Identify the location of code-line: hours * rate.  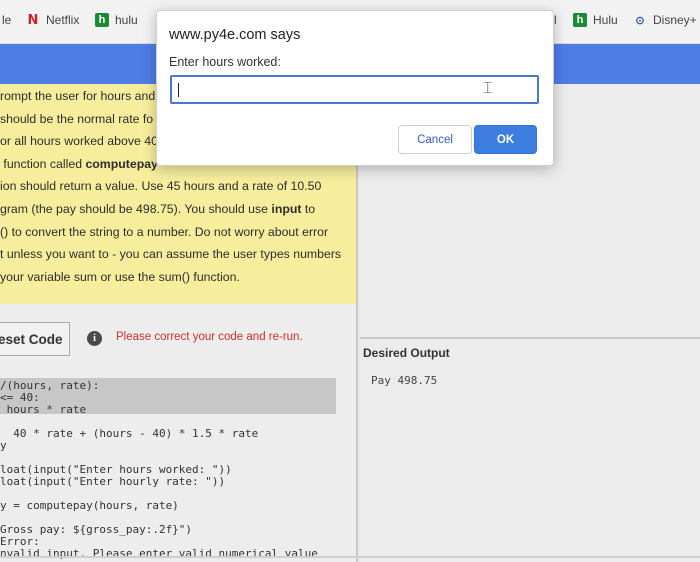
(43, 409).